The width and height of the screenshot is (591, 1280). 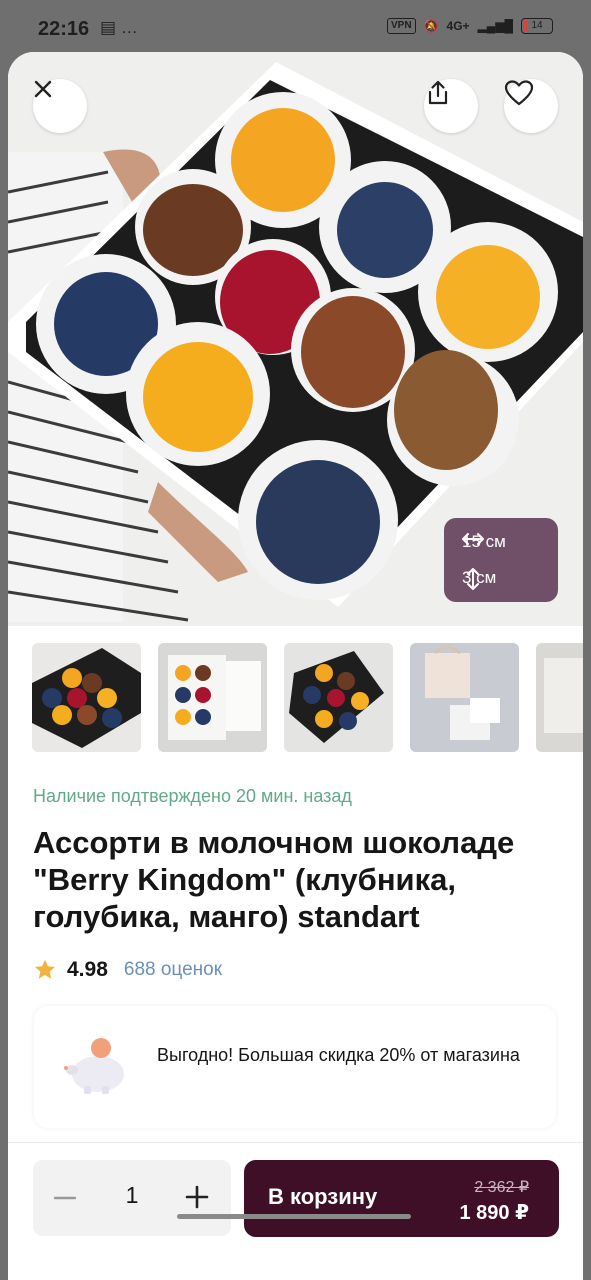 I want to click on size-badge: 15 см 3 см, so click(x=501, y=560).